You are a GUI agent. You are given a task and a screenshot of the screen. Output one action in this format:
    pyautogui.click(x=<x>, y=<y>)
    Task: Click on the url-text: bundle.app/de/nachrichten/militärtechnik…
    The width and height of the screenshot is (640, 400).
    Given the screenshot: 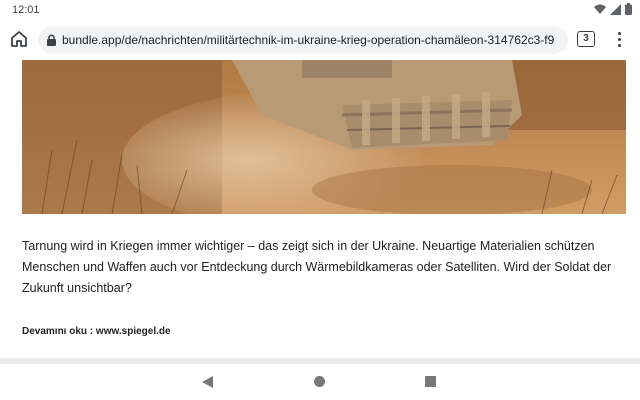 What is the action you would take?
    pyautogui.click(x=312, y=40)
    